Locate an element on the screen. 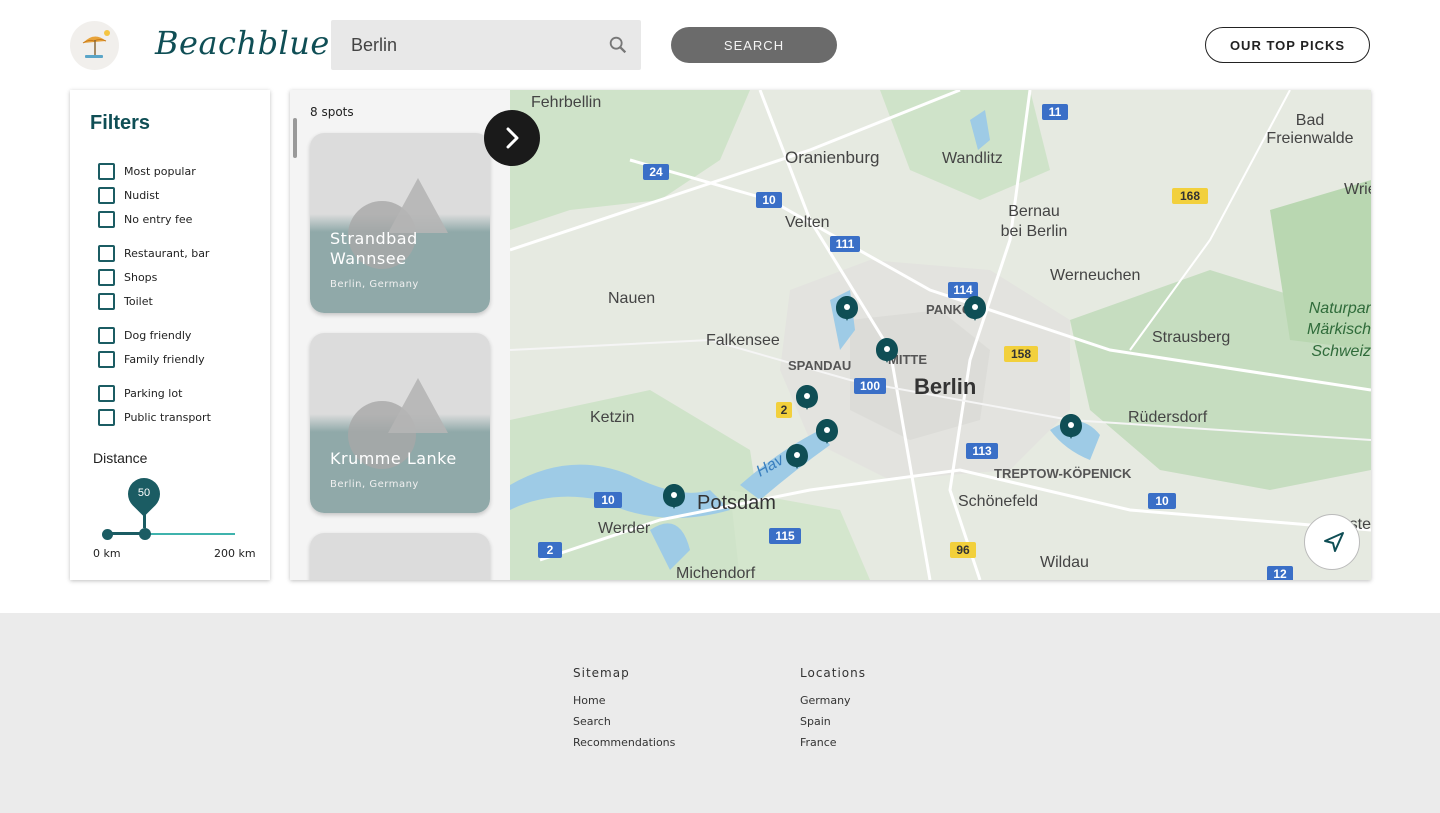  filter-label: Nudist is located at coordinates (142, 195).